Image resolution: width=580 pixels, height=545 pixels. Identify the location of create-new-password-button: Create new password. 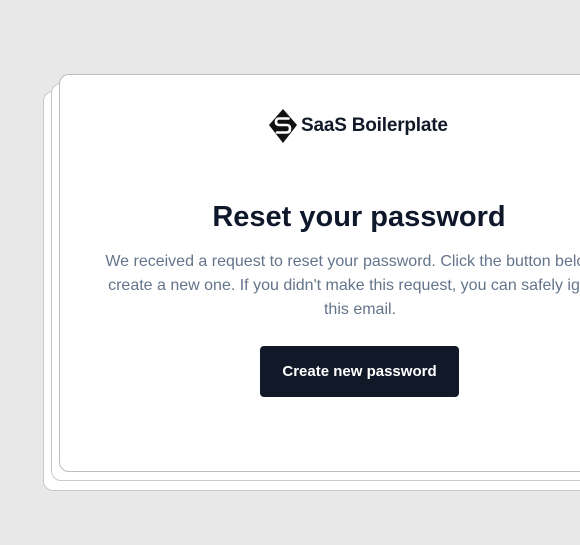
(359, 371).